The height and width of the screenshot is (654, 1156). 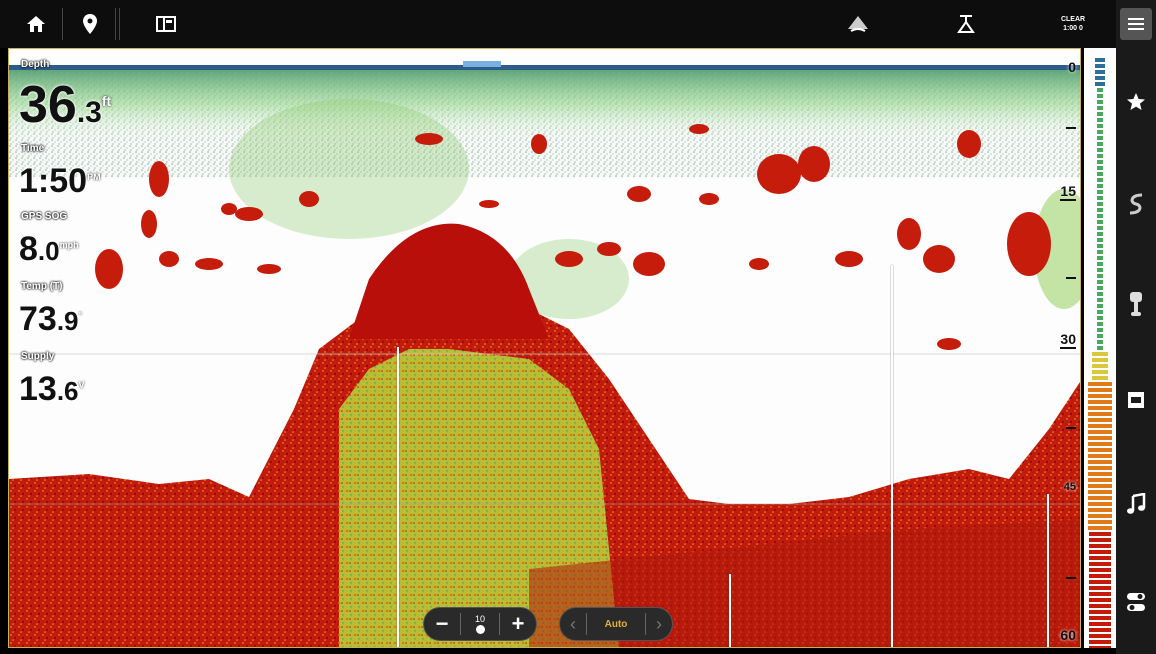 I want to click on zoom-out-button: −, so click(x=442, y=624).